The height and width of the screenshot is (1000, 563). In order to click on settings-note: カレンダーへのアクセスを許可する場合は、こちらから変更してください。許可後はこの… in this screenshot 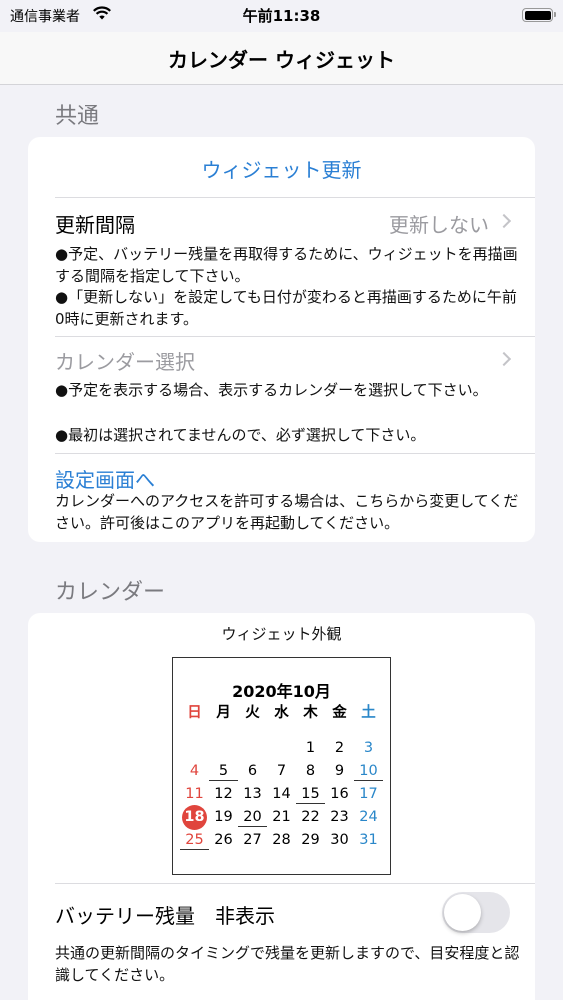, I will do `click(287, 512)`.